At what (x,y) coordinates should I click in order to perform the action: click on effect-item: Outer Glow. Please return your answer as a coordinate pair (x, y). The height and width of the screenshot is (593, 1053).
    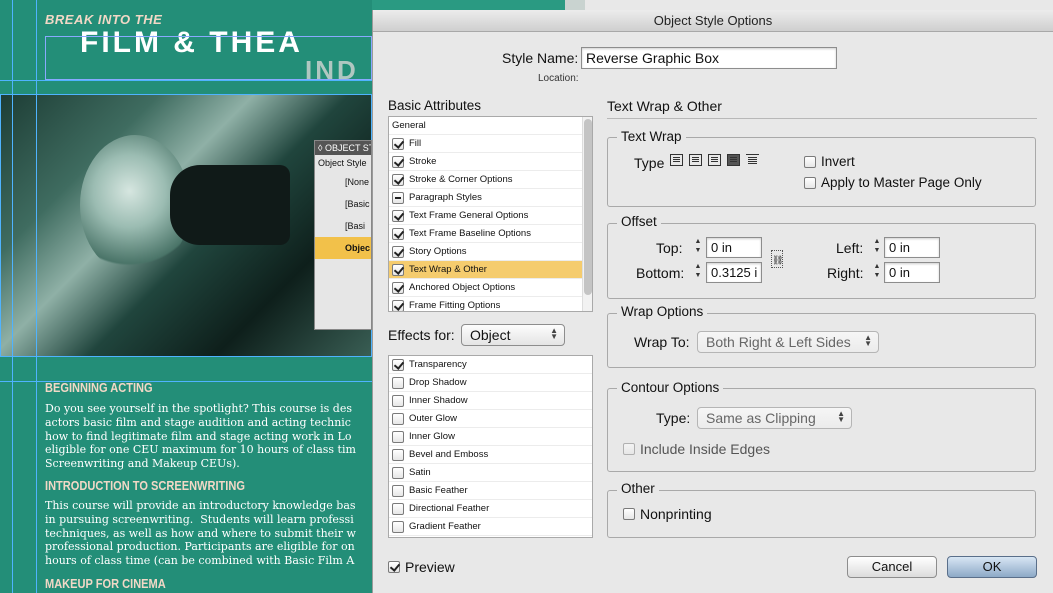
    Looking at the image, I should click on (490, 419).